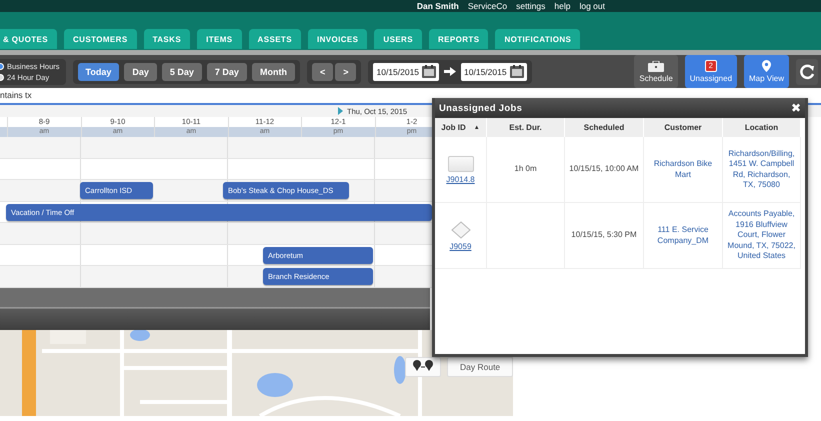 Image resolution: width=821 pixels, height=421 pixels. What do you see at coordinates (461, 246) in the screenshot?
I see `job-id-link: J9059` at bounding box center [461, 246].